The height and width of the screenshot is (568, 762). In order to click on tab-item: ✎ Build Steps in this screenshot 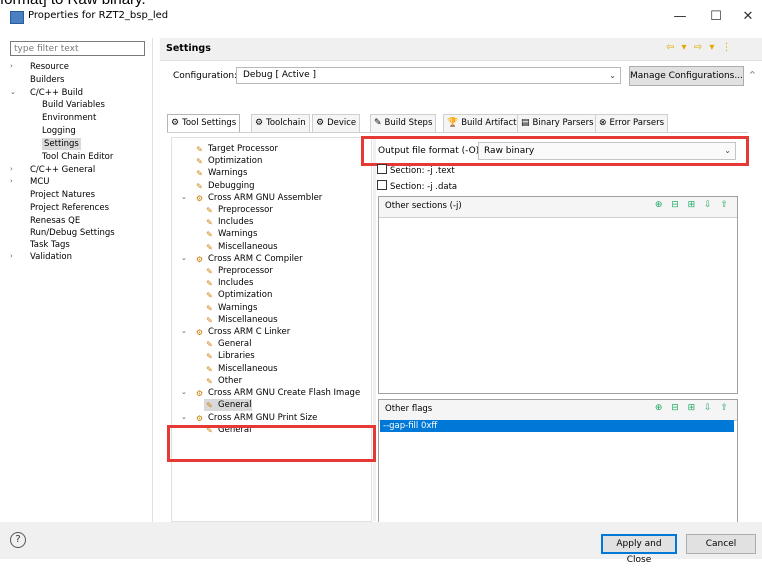, I will do `click(403, 123)`.